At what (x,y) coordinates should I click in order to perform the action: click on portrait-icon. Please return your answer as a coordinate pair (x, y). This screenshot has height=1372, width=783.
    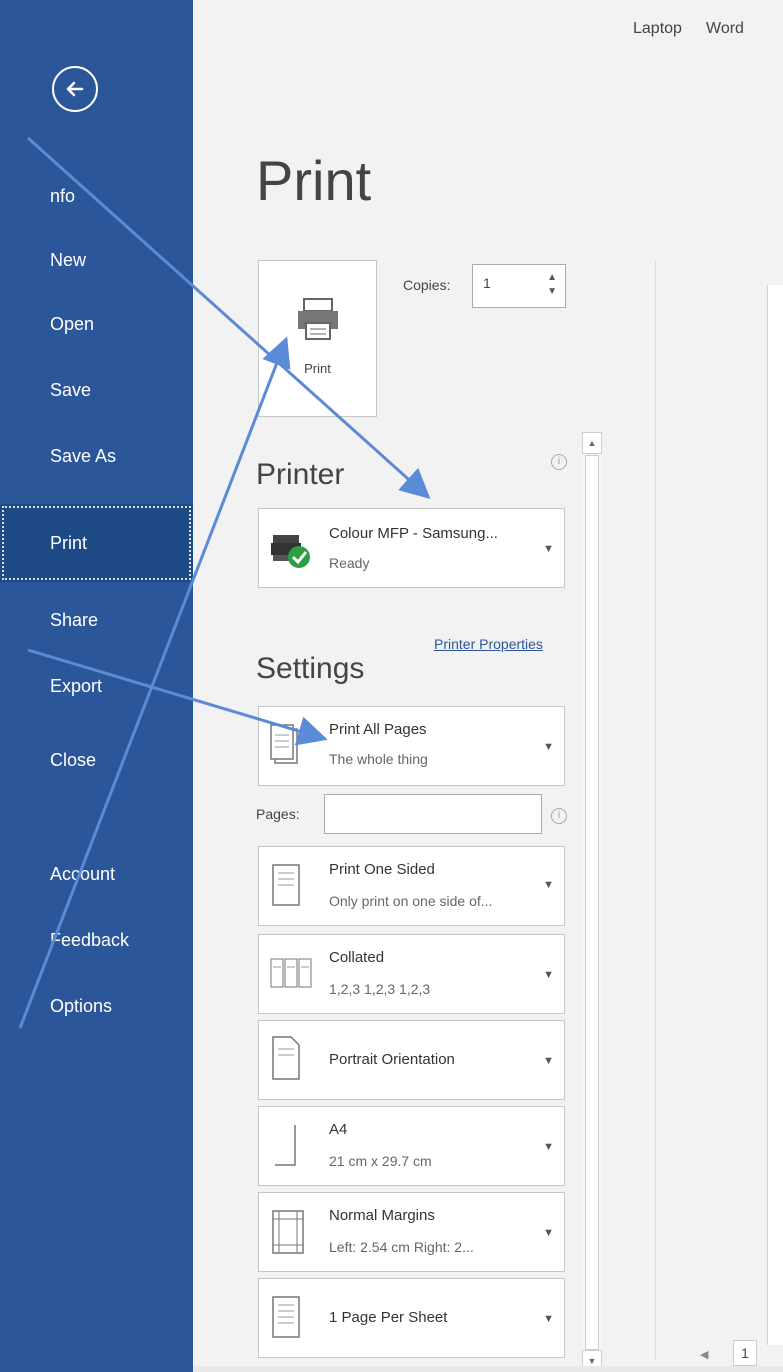
    Looking at the image, I should click on (286, 1058).